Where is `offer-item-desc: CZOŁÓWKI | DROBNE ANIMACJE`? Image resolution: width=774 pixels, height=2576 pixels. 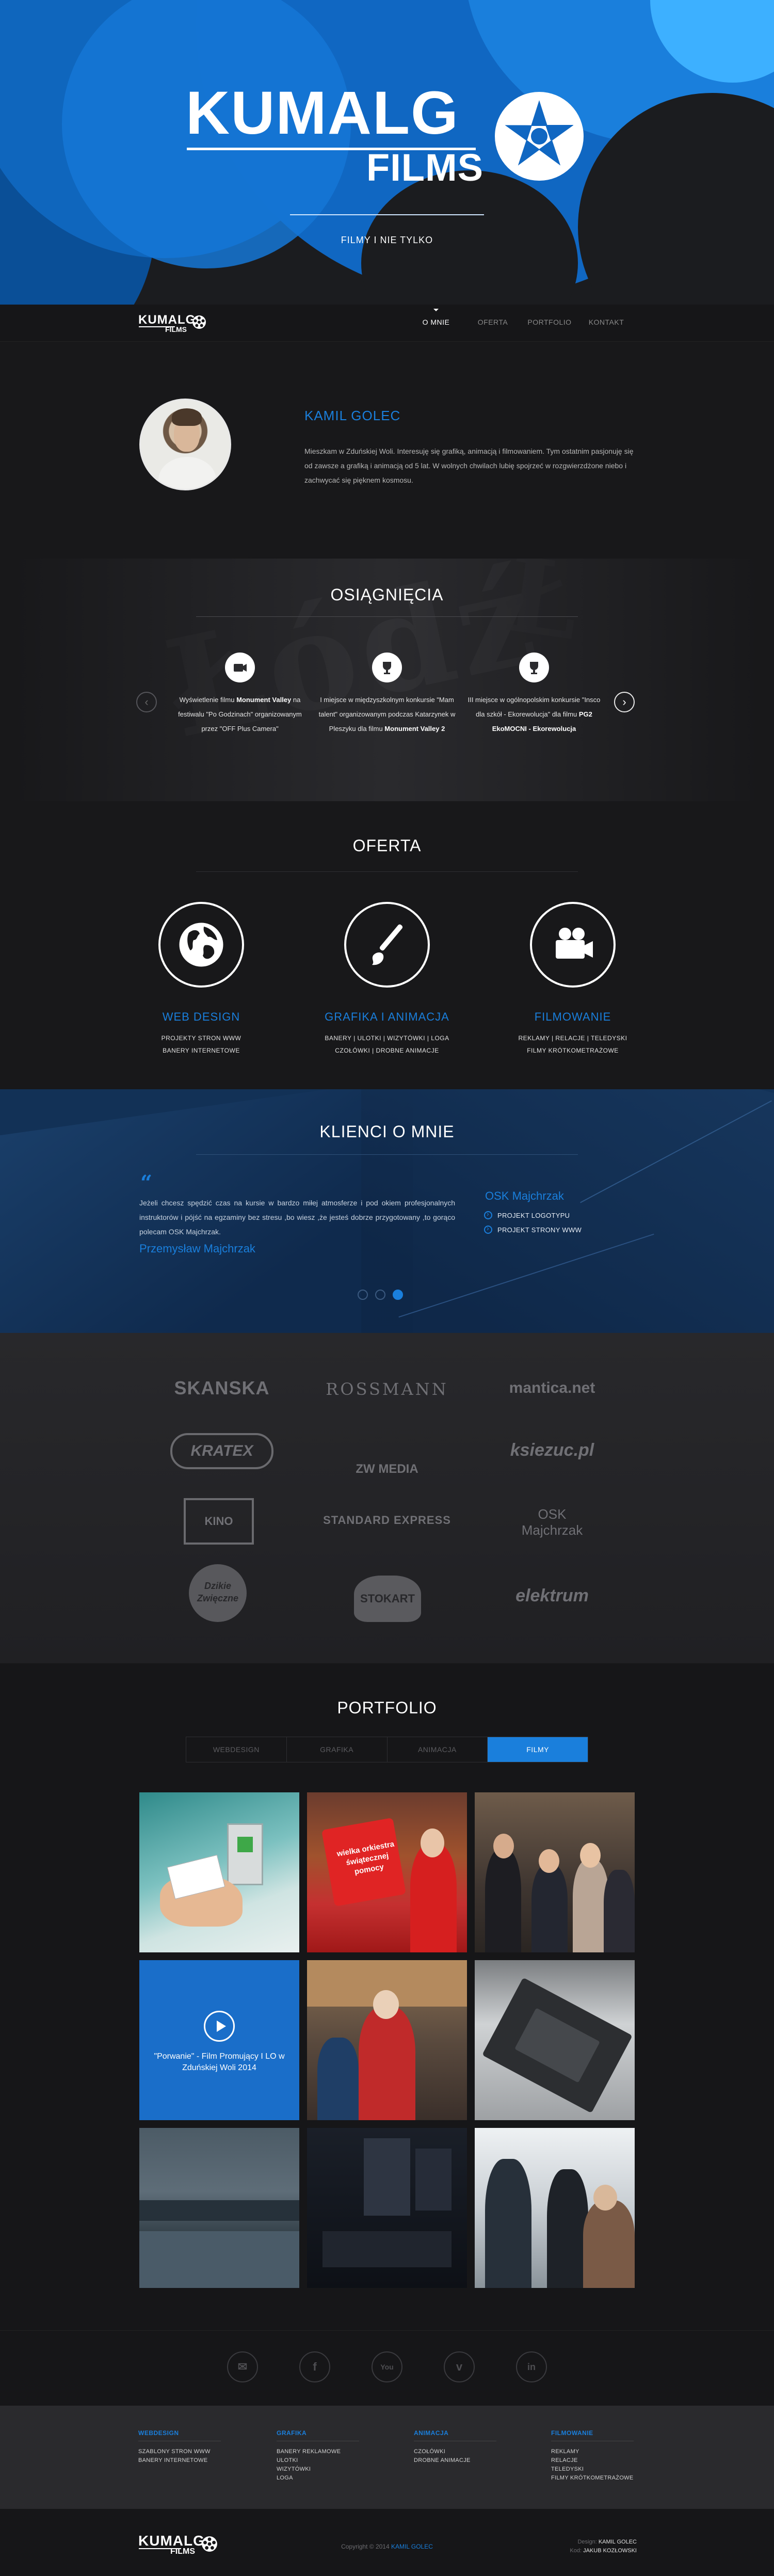 offer-item-desc: CZOŁÓWKI | DROBNE ANIMACJE is located at coordinates (387, 1050).